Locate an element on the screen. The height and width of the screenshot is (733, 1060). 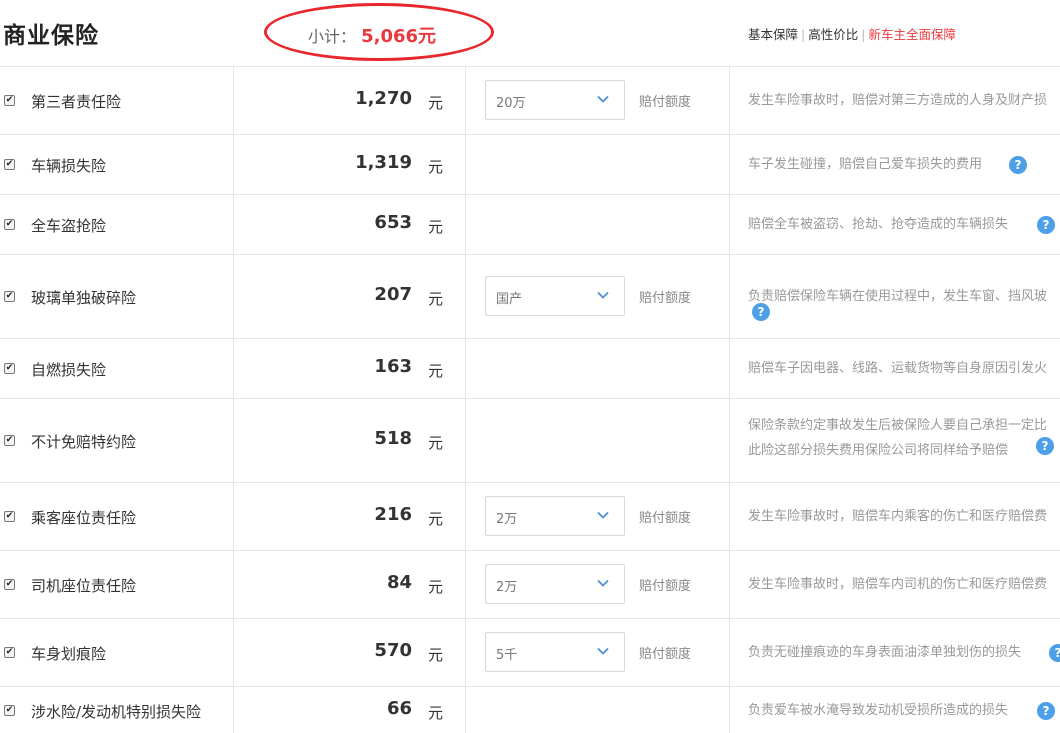
item-description: 赔偿车子因电器、线路、运载货物等自身原因引发火 is located at coordinates (904, 368).